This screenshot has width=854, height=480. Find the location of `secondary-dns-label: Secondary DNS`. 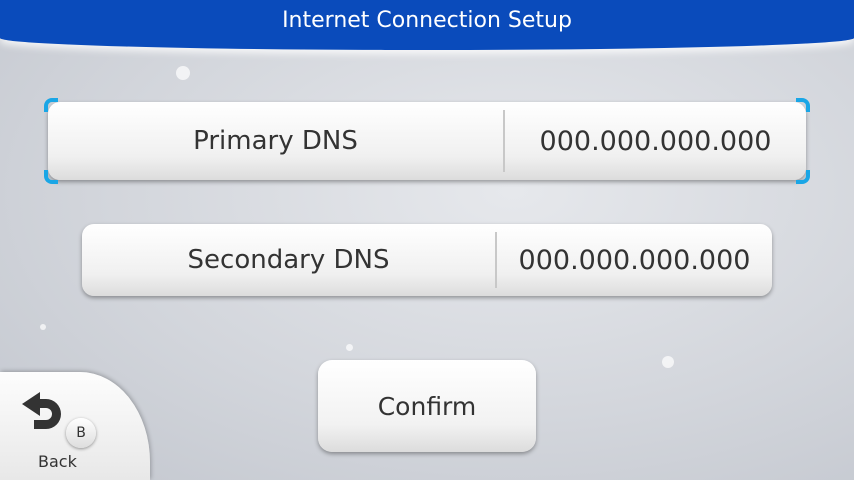

secondary-dns-label: Secondary DNS is located at coordinates (288, 260).